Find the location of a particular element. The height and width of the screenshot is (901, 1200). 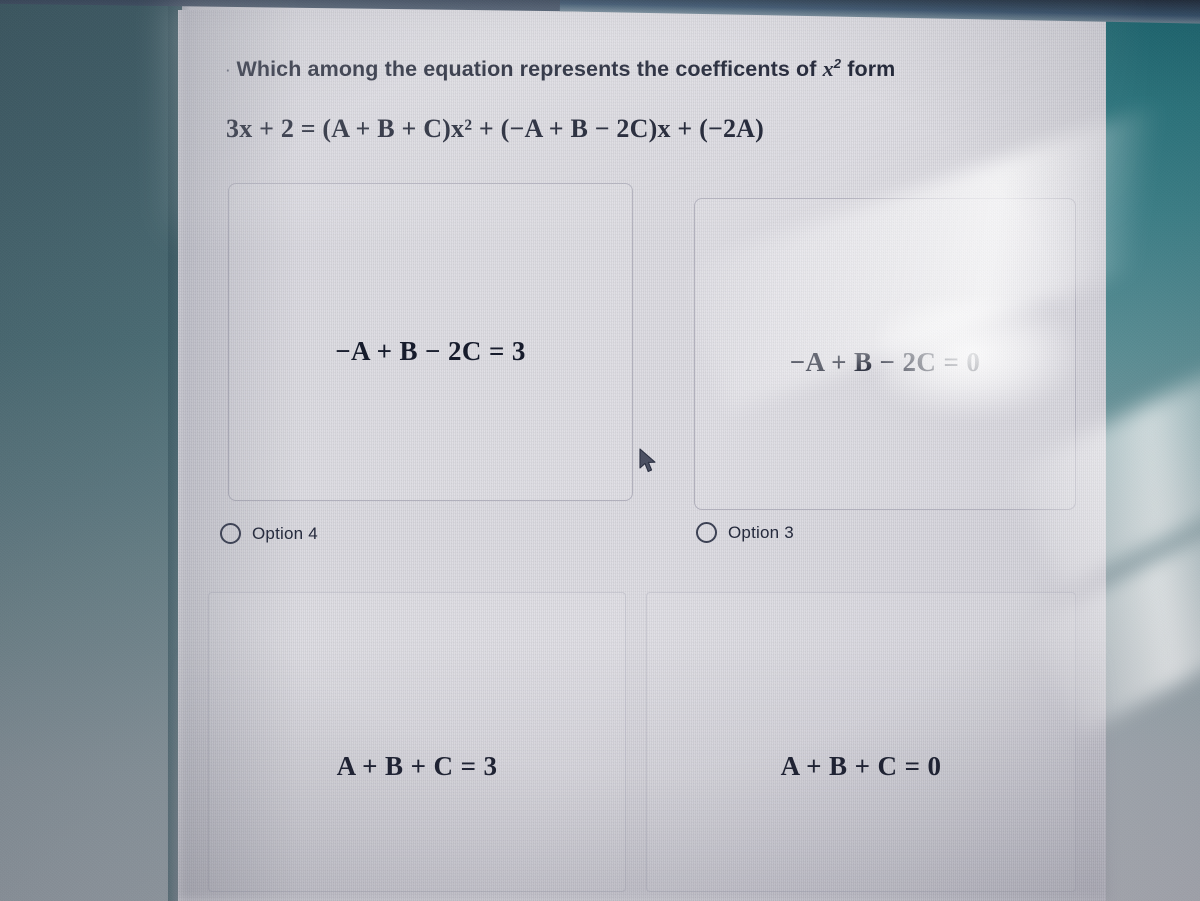

question-exponent: 2 is located at coordinates (837, 63).